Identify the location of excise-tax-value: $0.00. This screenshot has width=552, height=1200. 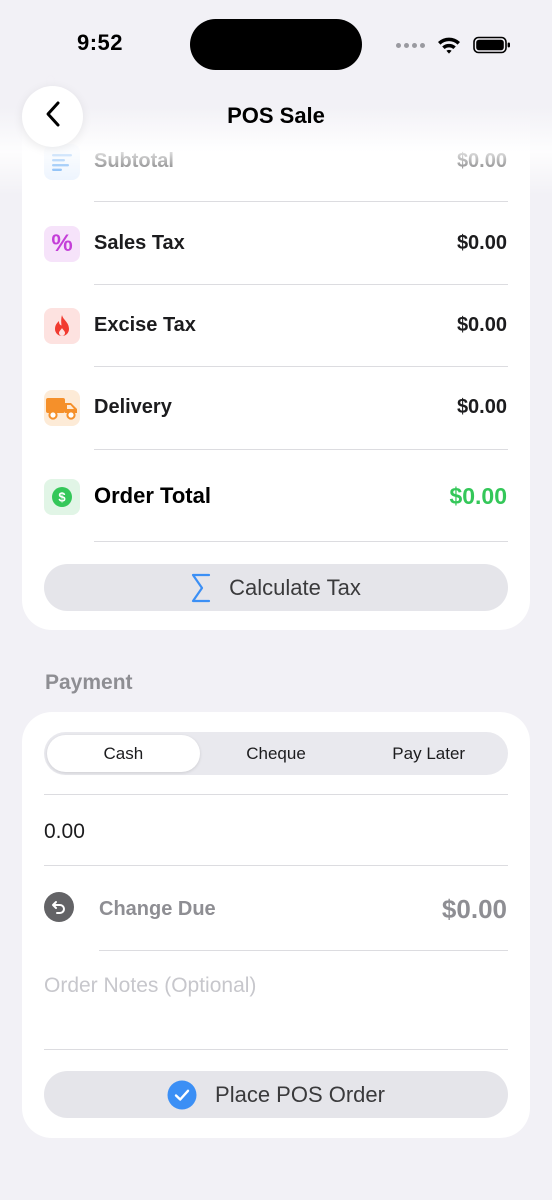
(481, 325).